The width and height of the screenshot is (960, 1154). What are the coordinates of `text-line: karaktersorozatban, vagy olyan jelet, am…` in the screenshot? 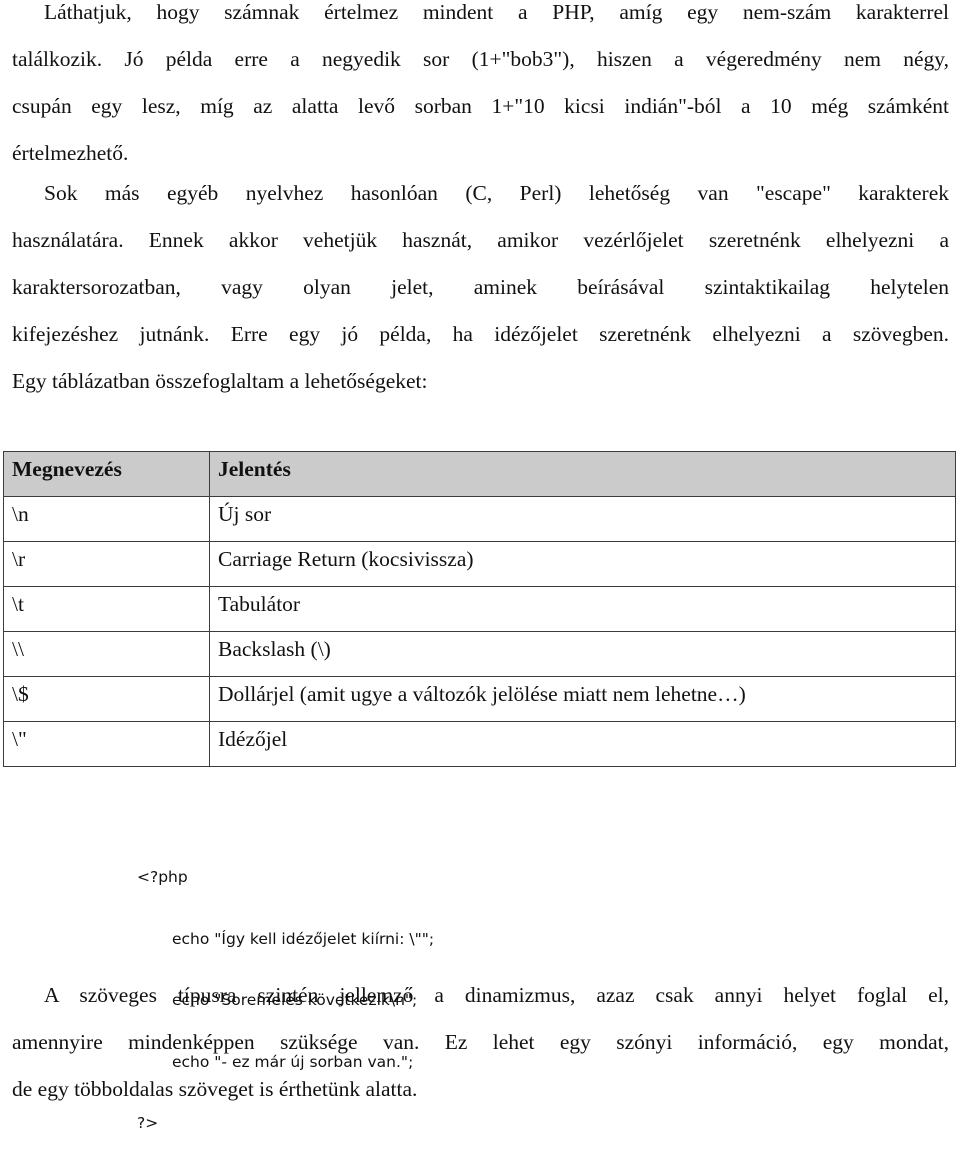 It's located at (480, 287).